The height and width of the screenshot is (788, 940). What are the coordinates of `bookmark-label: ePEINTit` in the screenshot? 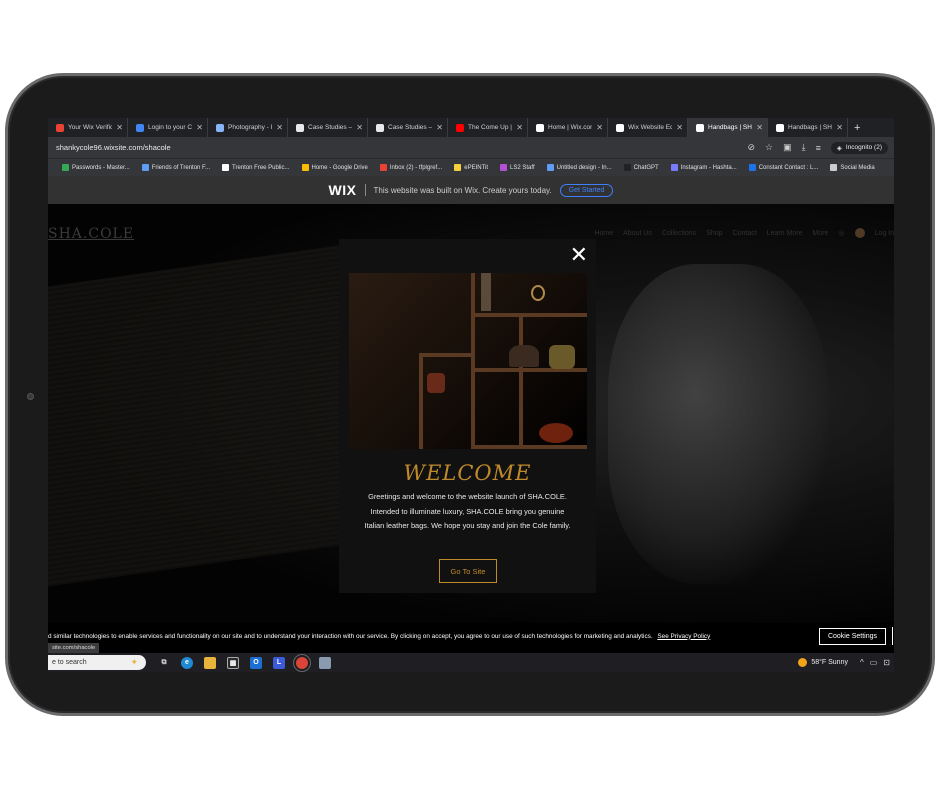 It's located at (476, 167).